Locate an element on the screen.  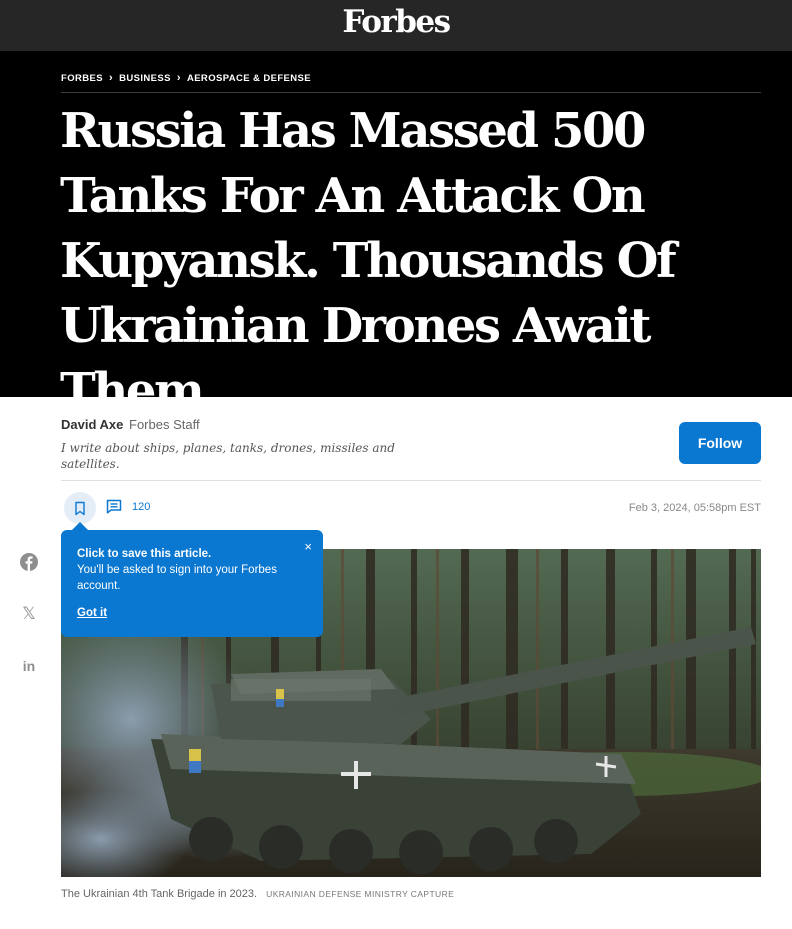
forbes-logo: Forbes is located at coordinates (396, 22).